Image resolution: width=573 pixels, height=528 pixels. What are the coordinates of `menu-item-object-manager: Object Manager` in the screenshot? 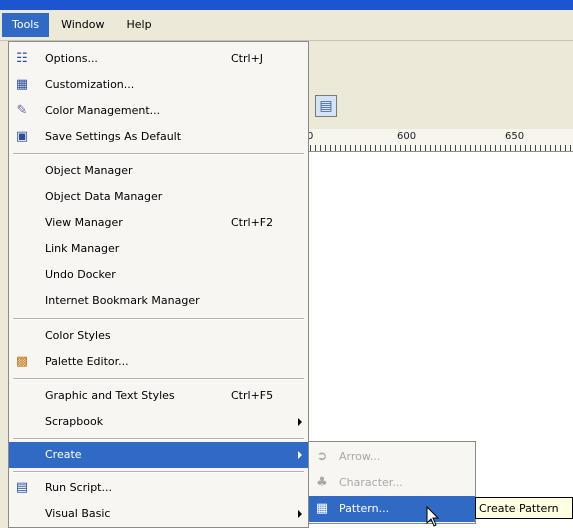 It's located at (158, 171).